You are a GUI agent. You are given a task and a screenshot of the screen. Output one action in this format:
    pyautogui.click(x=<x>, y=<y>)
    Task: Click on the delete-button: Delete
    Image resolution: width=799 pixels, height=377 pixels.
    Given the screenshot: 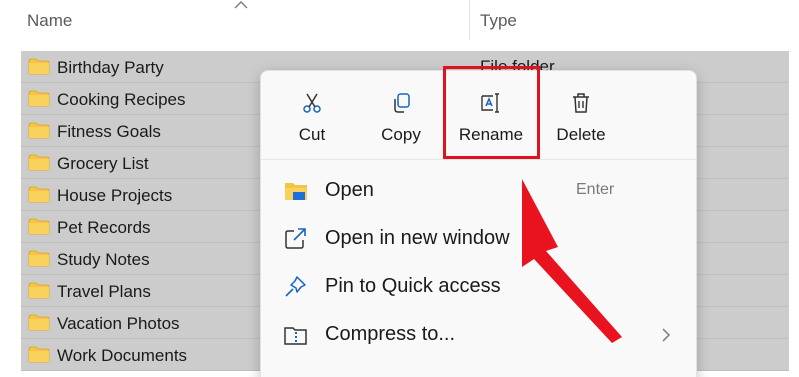 What is the action you would take?
    pyautogui.click(x=581, y=118)
    